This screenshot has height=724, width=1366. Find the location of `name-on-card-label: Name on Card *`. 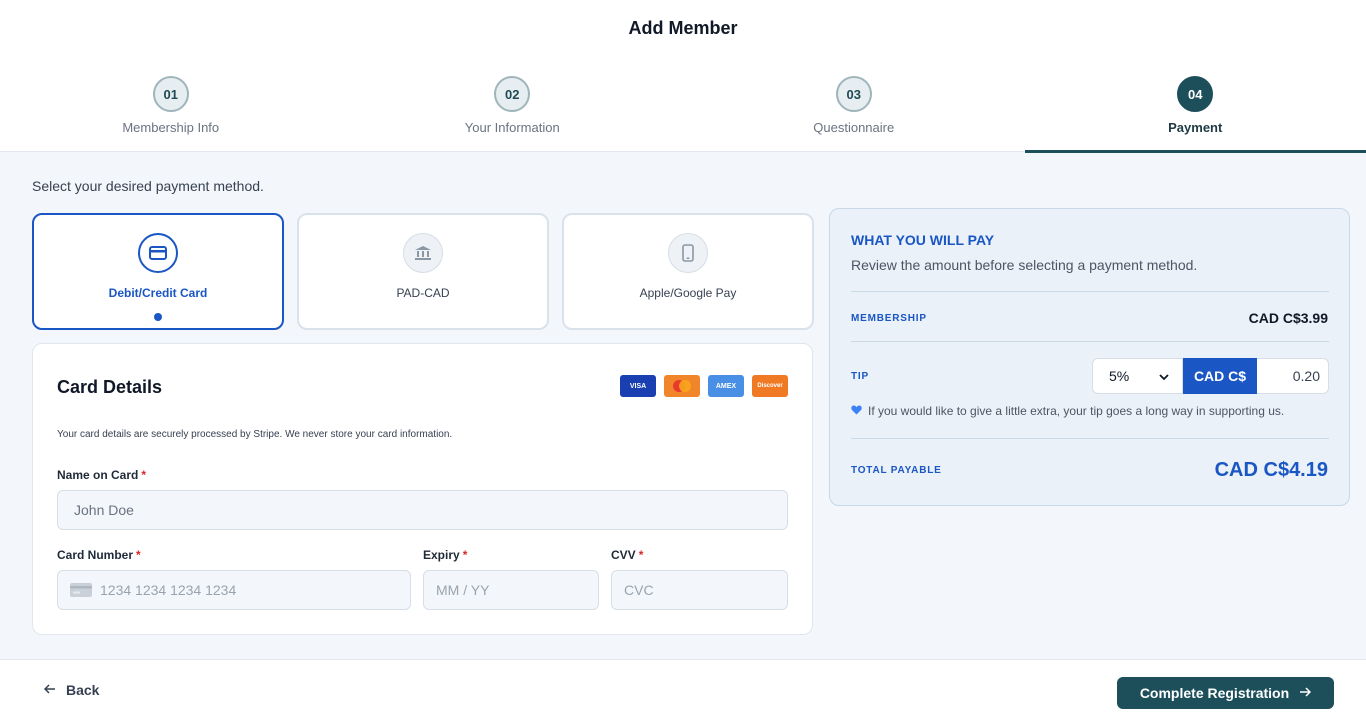

name-on-card-label: Name on Card * is located at coordinates (101, 475).